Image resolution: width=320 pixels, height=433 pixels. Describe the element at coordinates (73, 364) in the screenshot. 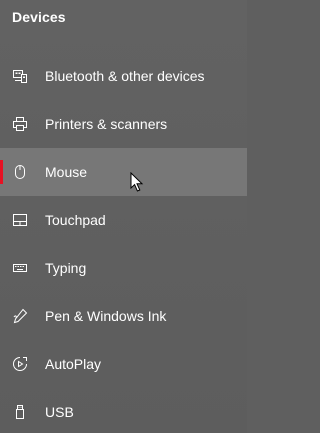

I see `nav-item-label: AutoPlay` at that location.